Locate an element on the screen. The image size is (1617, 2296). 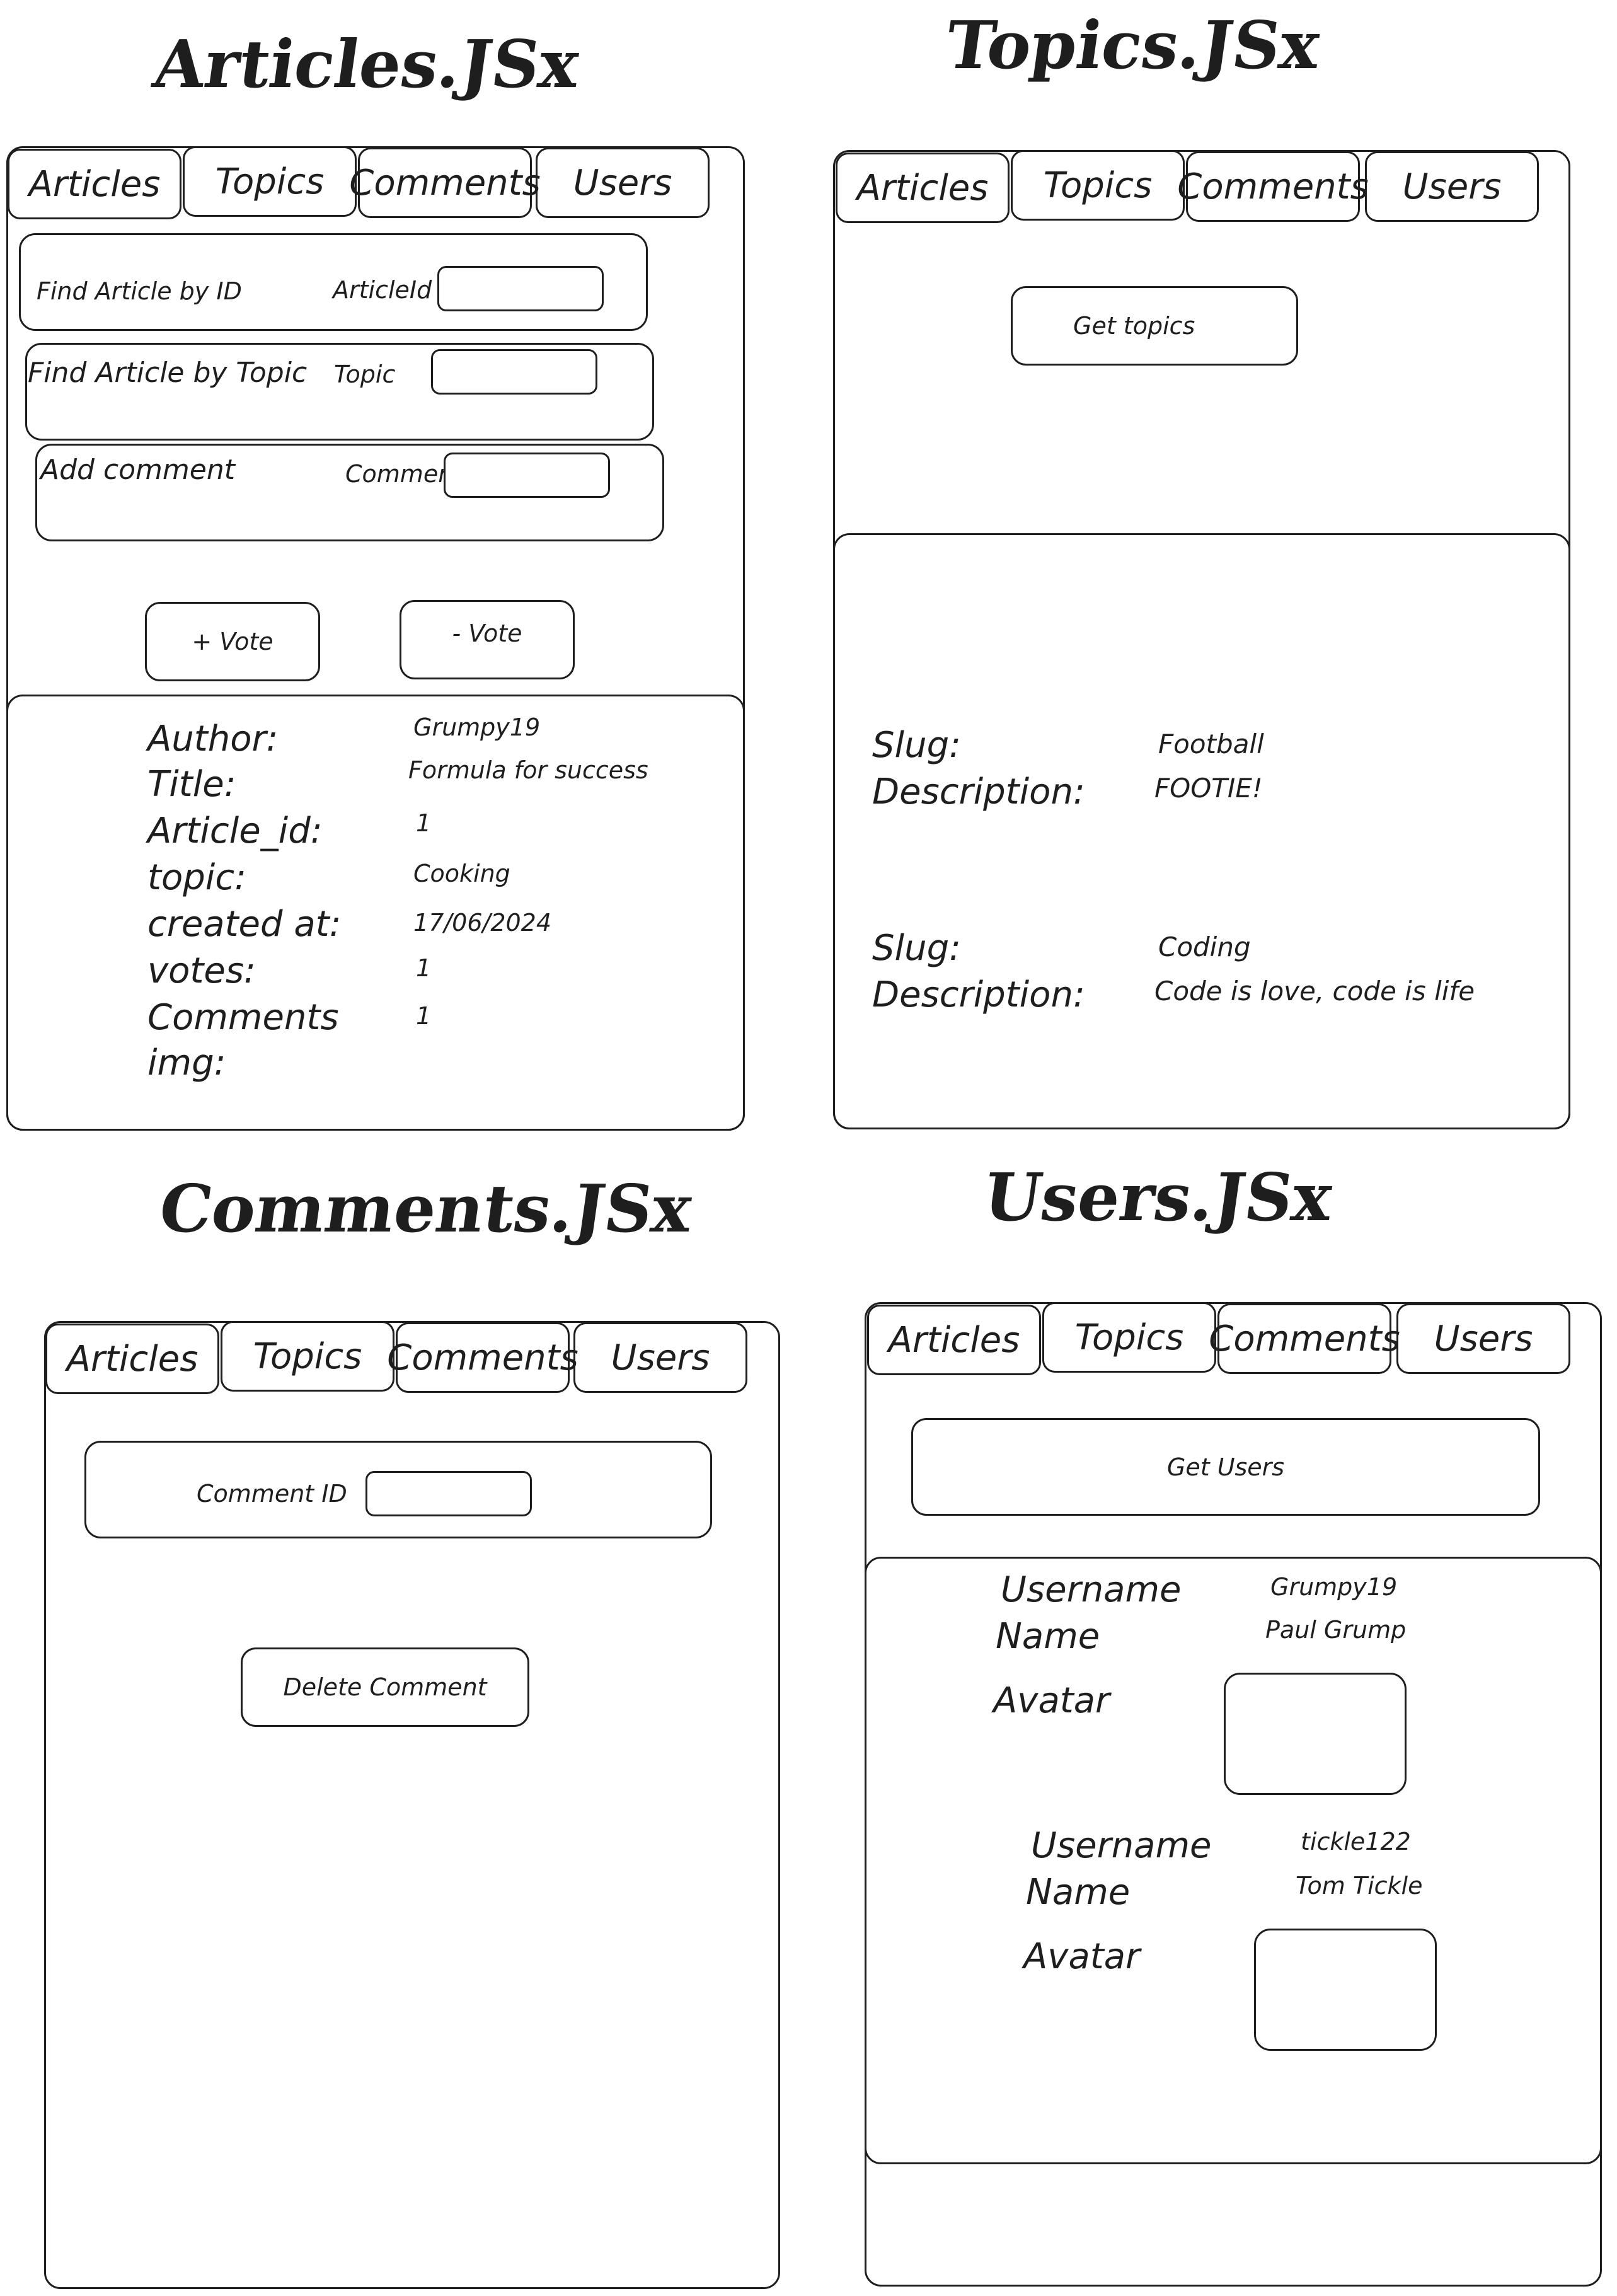
topic-field-label: Topic is located at coordinates (365, 374).